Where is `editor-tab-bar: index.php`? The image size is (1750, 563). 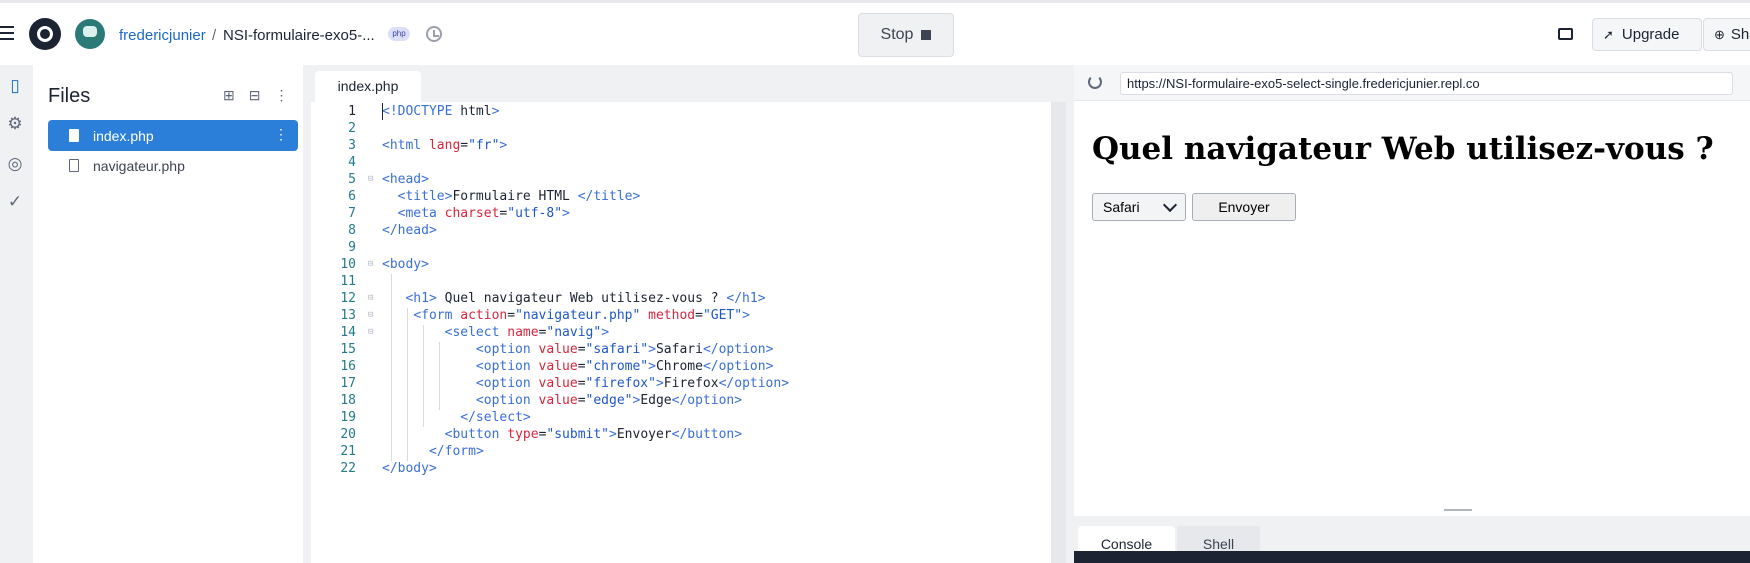 editor-tab-bar: index.php is located at coordinates (688, 83).